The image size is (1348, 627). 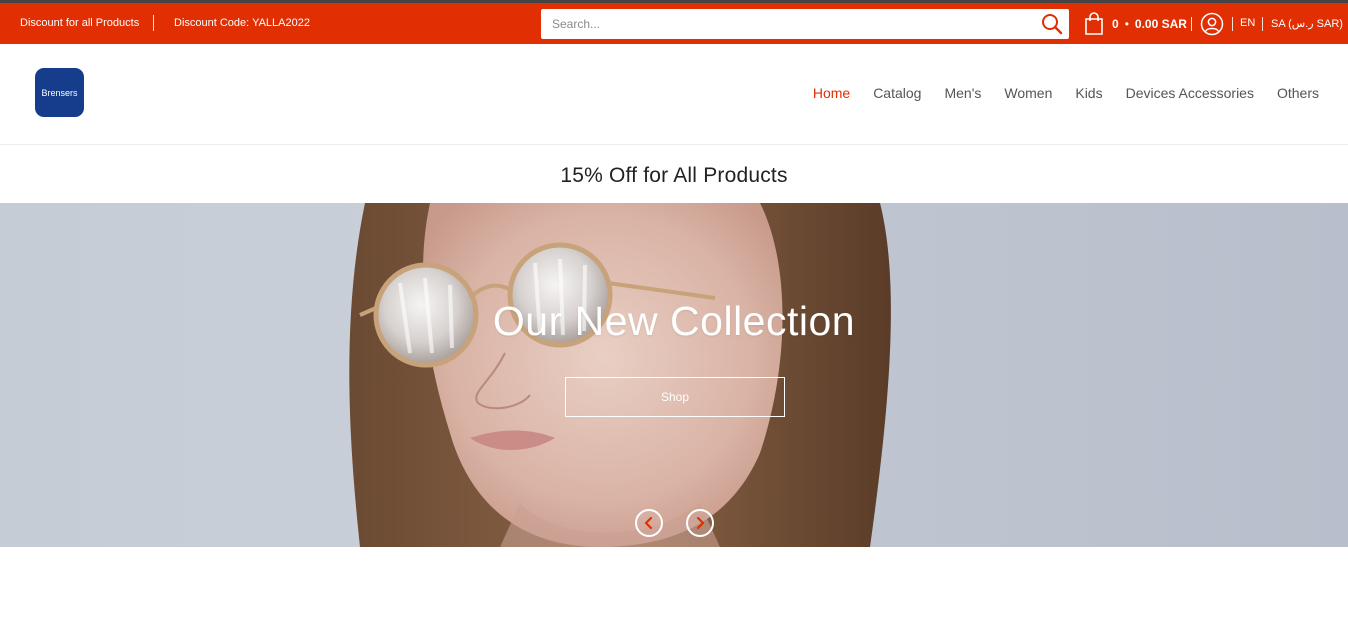 What do you see at coordinates (1094, 23) in the screenshot?
I see `shopping-bag-icon` at bounding box center [1094, 23].